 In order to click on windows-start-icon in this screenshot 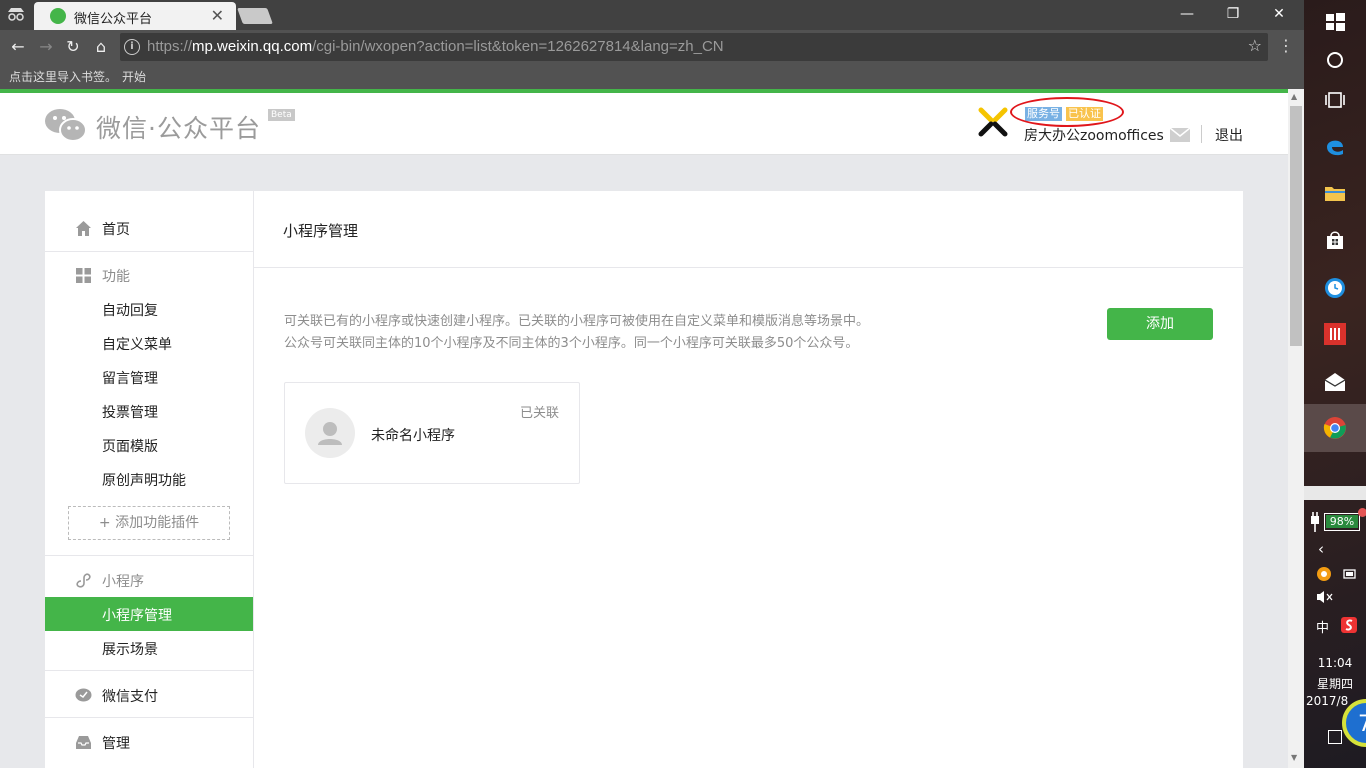, I will do `click(1335, 22)`.